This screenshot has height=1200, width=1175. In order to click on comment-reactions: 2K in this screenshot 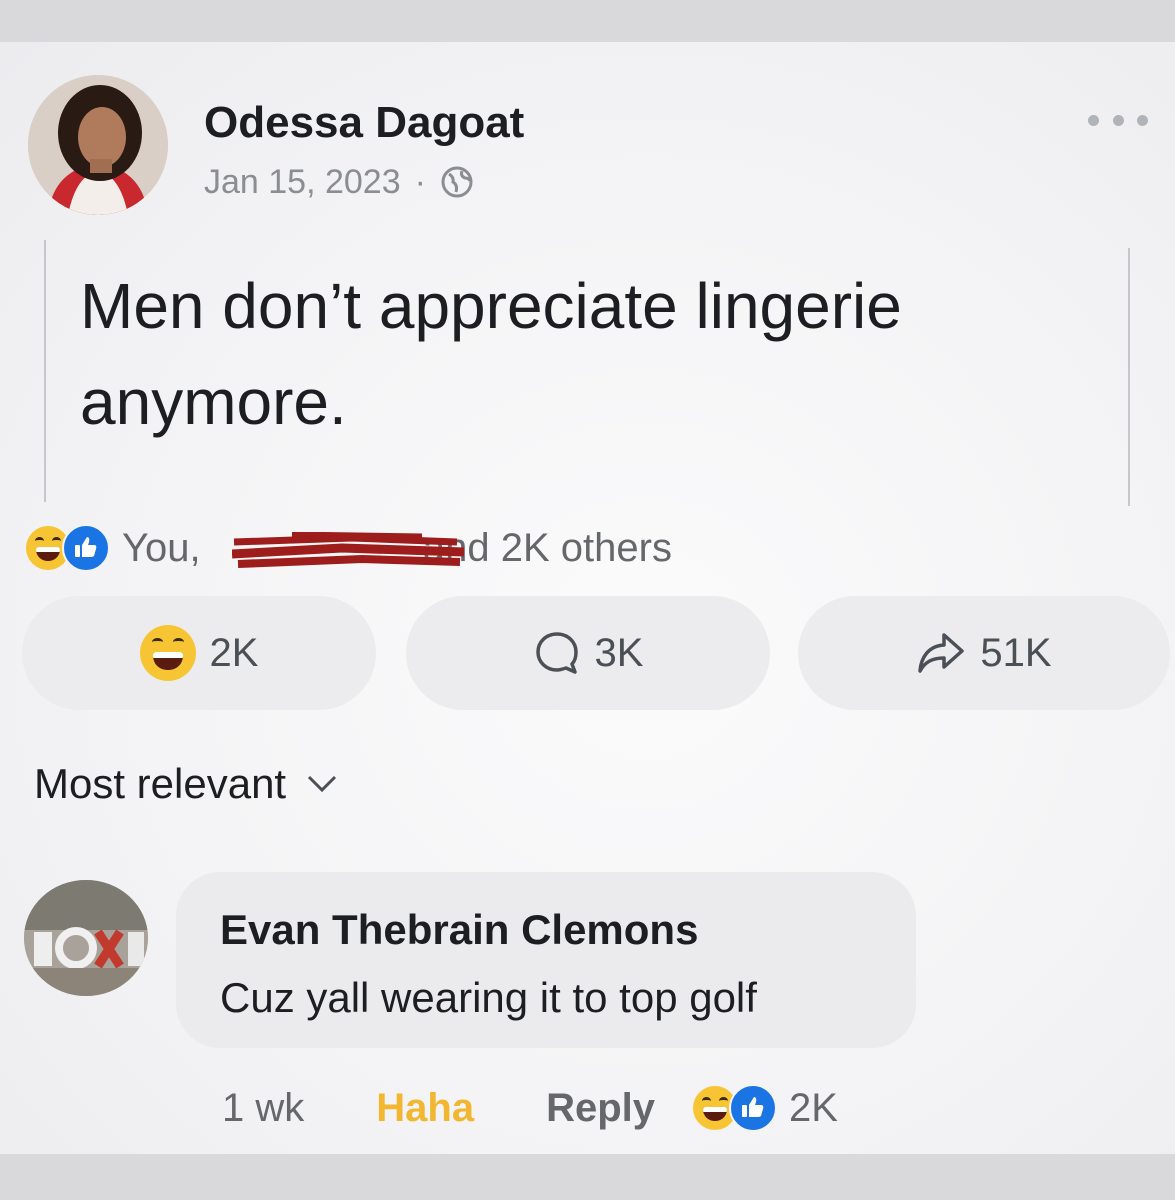, I will do `click(764, 1108)`.